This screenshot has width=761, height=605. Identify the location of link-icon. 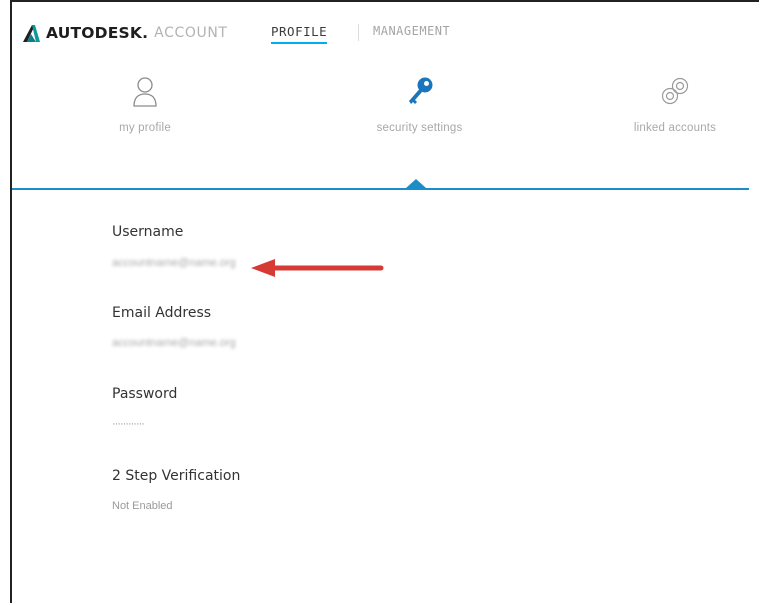
(675, 91).